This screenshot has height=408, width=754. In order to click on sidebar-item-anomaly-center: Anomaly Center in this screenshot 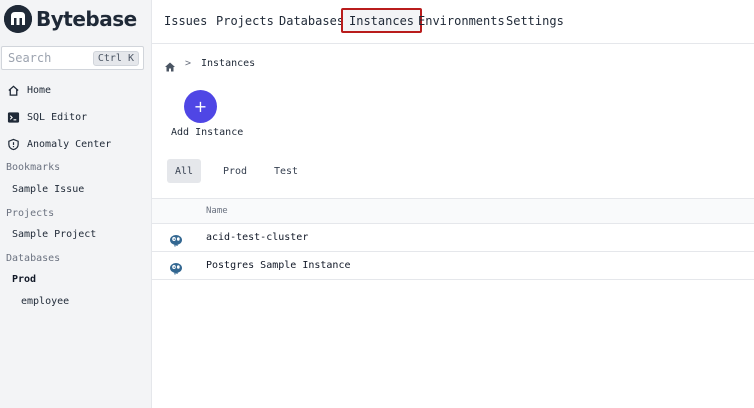, I will do `click(58, 144)`.